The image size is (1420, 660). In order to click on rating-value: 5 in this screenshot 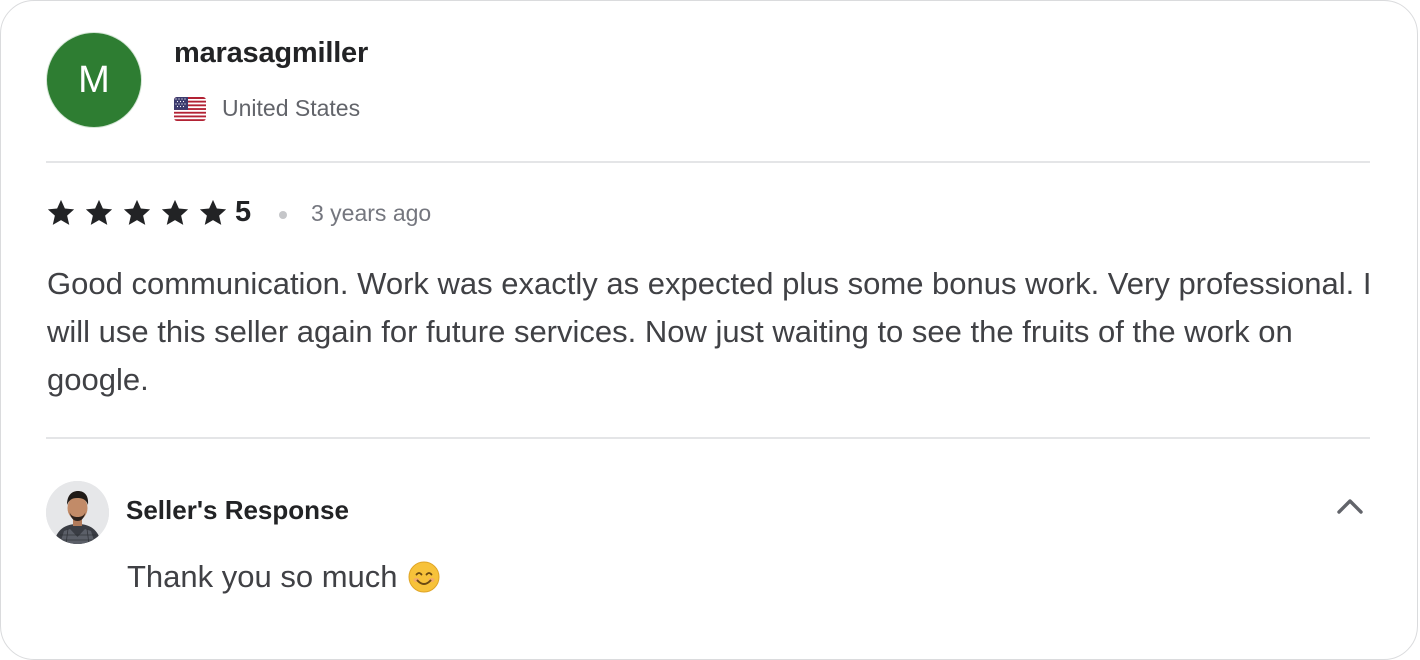, I will do `click(243, 212)`.